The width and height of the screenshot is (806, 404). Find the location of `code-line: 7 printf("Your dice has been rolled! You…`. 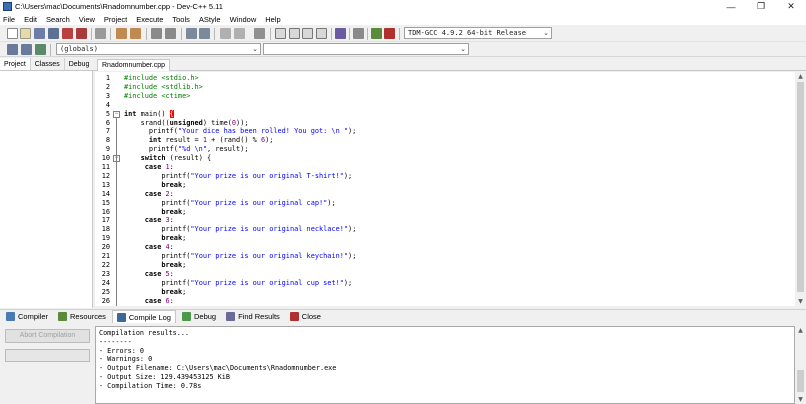

code-line: 7 printf("Your dice has been rolled! You… is located at coordinates (445, 131).